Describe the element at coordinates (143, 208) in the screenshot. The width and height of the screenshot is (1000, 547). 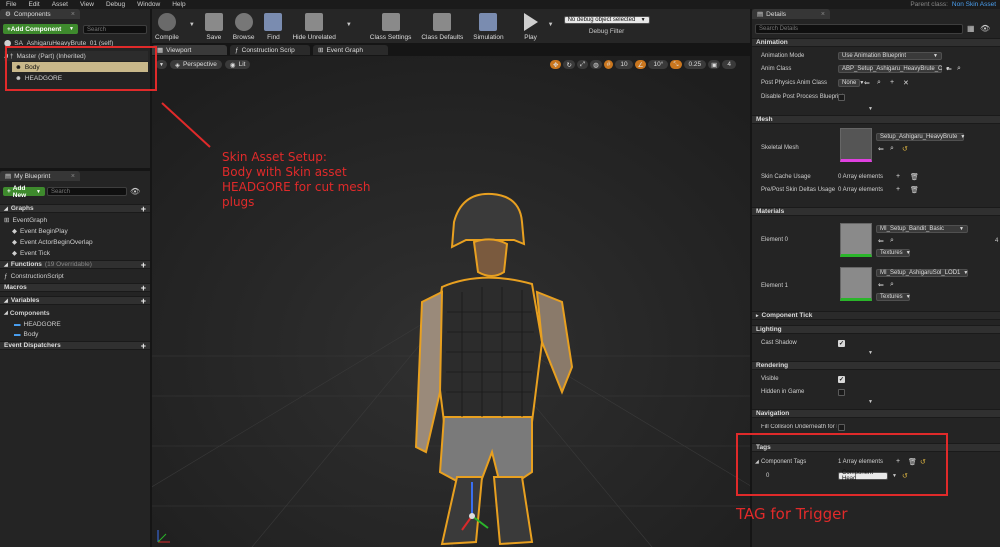
I see `add-graph-icon: +` at that location.